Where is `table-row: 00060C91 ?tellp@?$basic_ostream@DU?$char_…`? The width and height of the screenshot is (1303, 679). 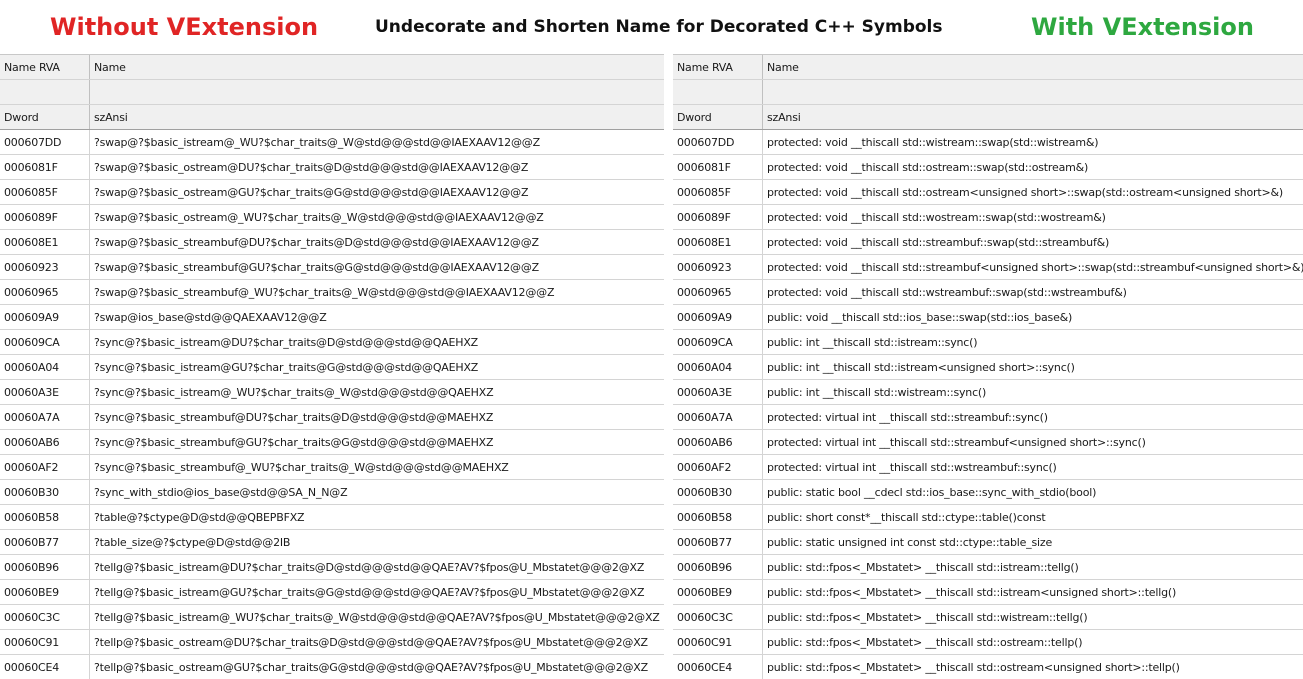
table-row: 00060C91 ?tellp@?$basic_ostream@DU?$char_… is located at coordinates (332, 642).